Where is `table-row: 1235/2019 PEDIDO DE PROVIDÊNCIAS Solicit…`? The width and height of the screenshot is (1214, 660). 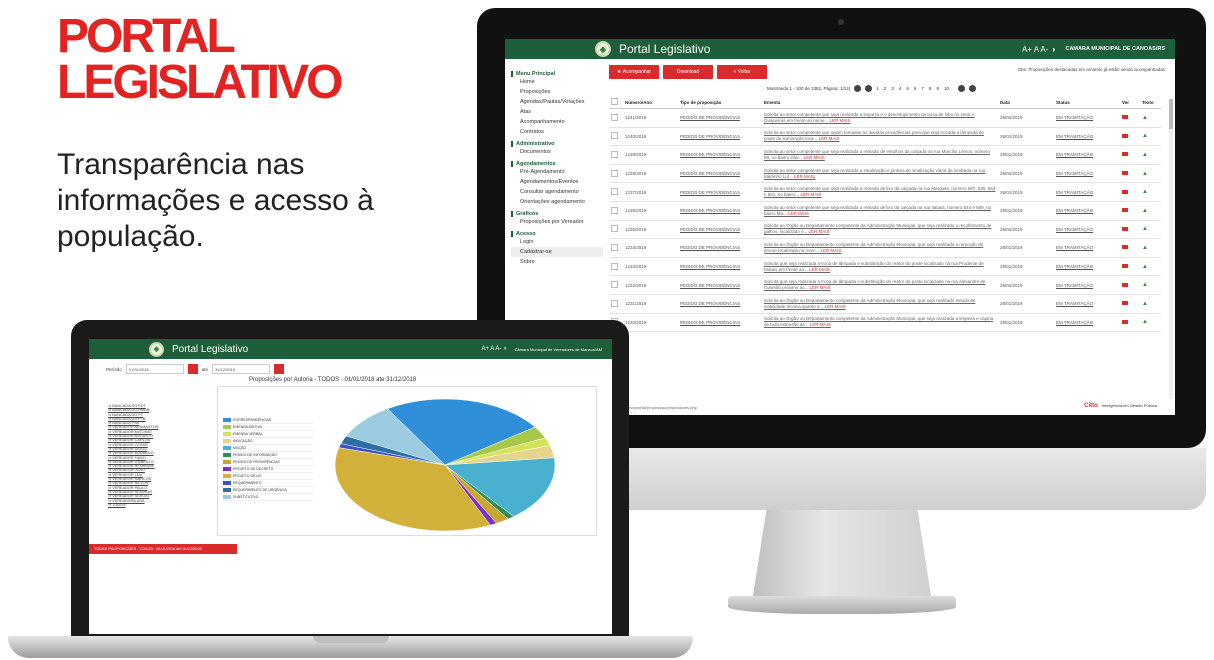
table-row: 1235/2019 PEDIDO DE PROVIDÊNCIAS Solicit… is located at coordinates (885, 230).